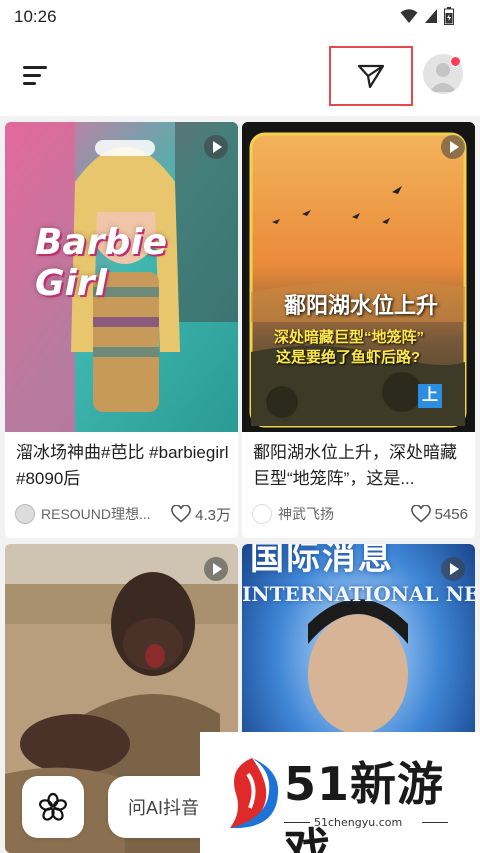  What do you see at coordinates (358, 594) in the screenshot?
I see `thumbnail-heading-en: INTERNATIONAL NEWS` at bounding box center [358, 594].